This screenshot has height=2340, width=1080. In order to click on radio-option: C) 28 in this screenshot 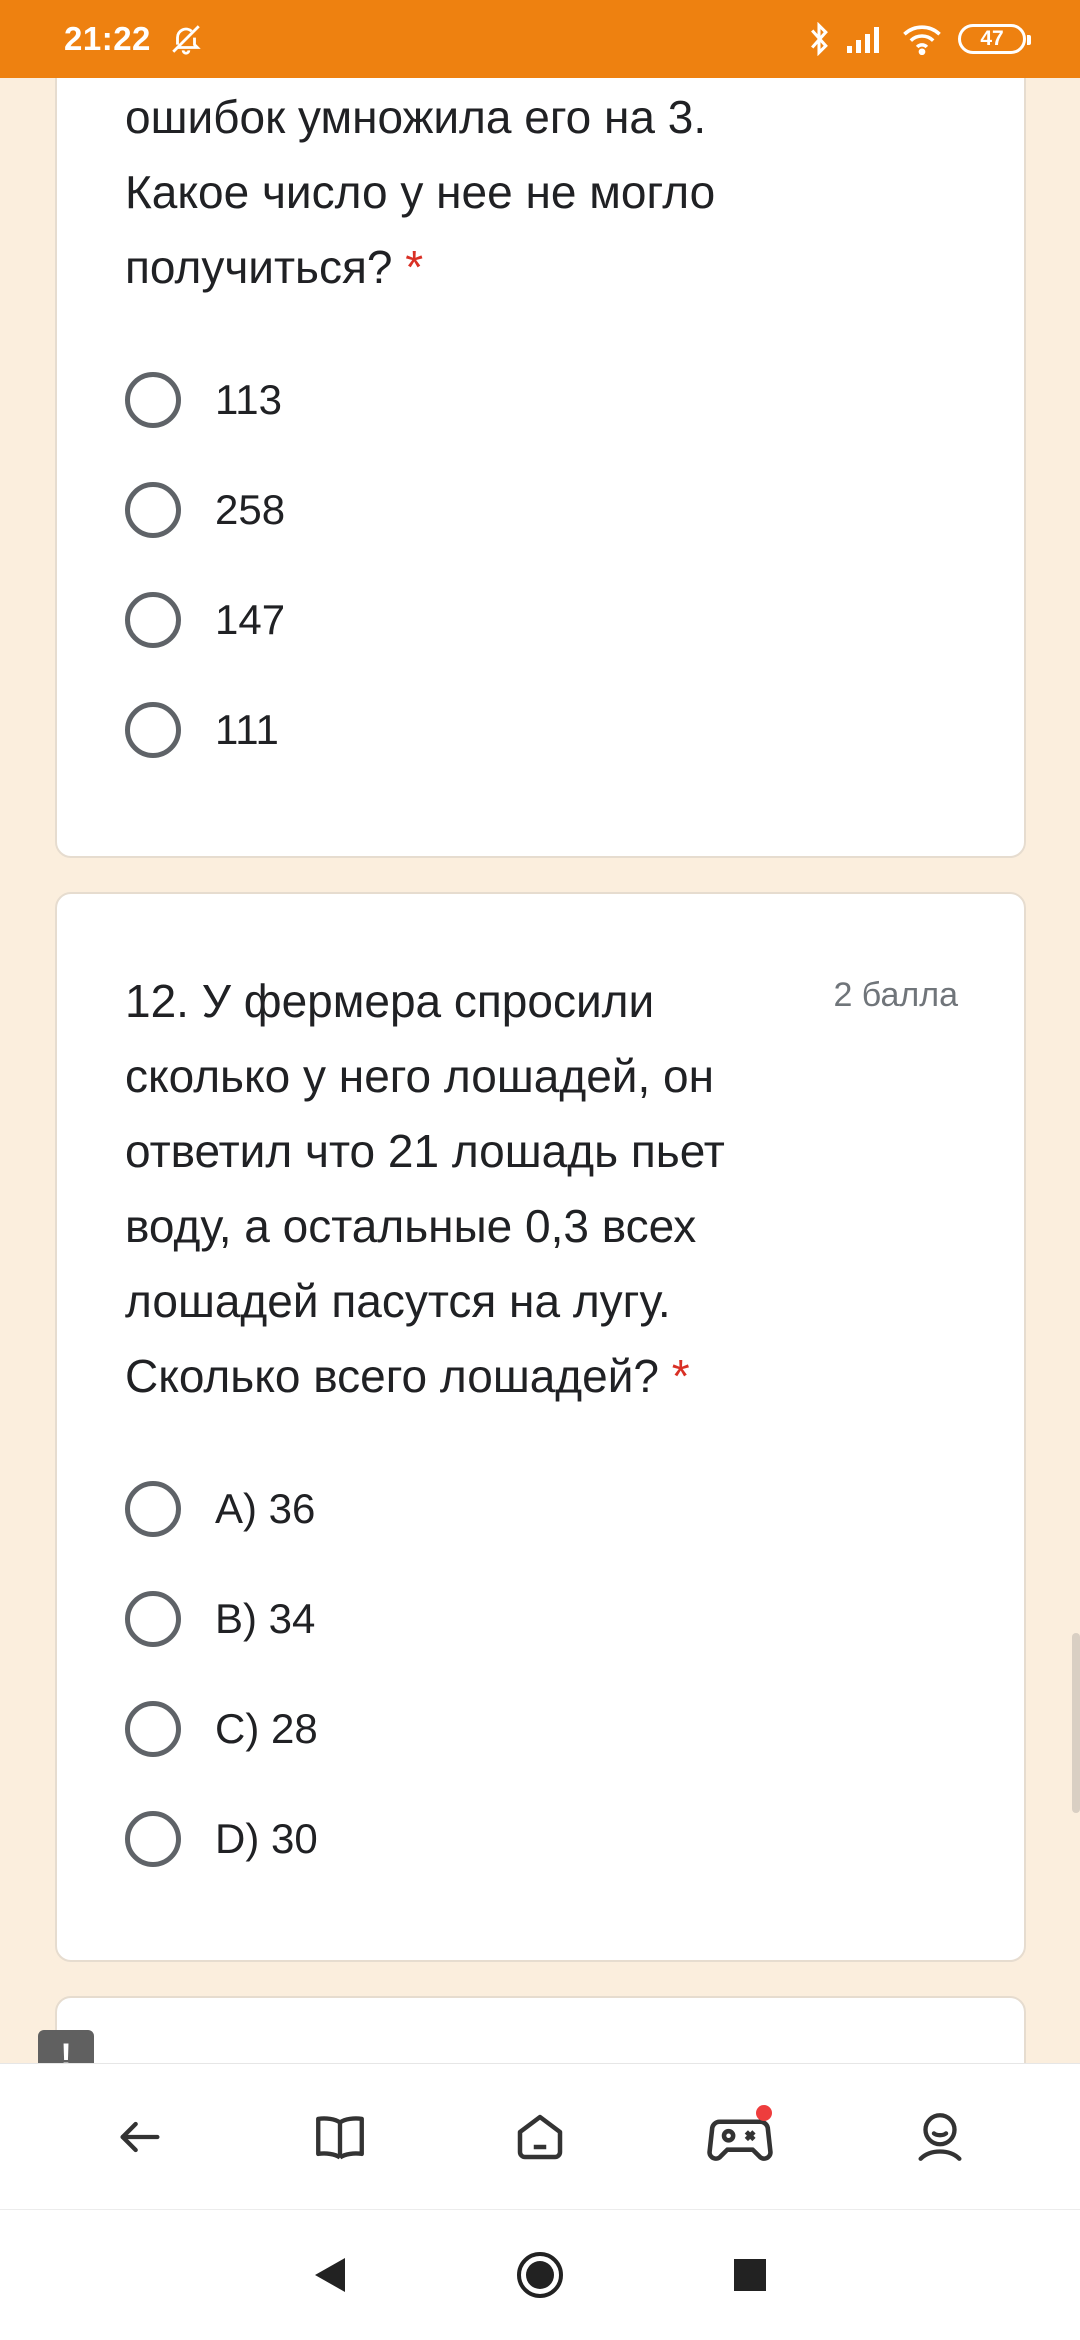, I will do `click(221, 1729)`.